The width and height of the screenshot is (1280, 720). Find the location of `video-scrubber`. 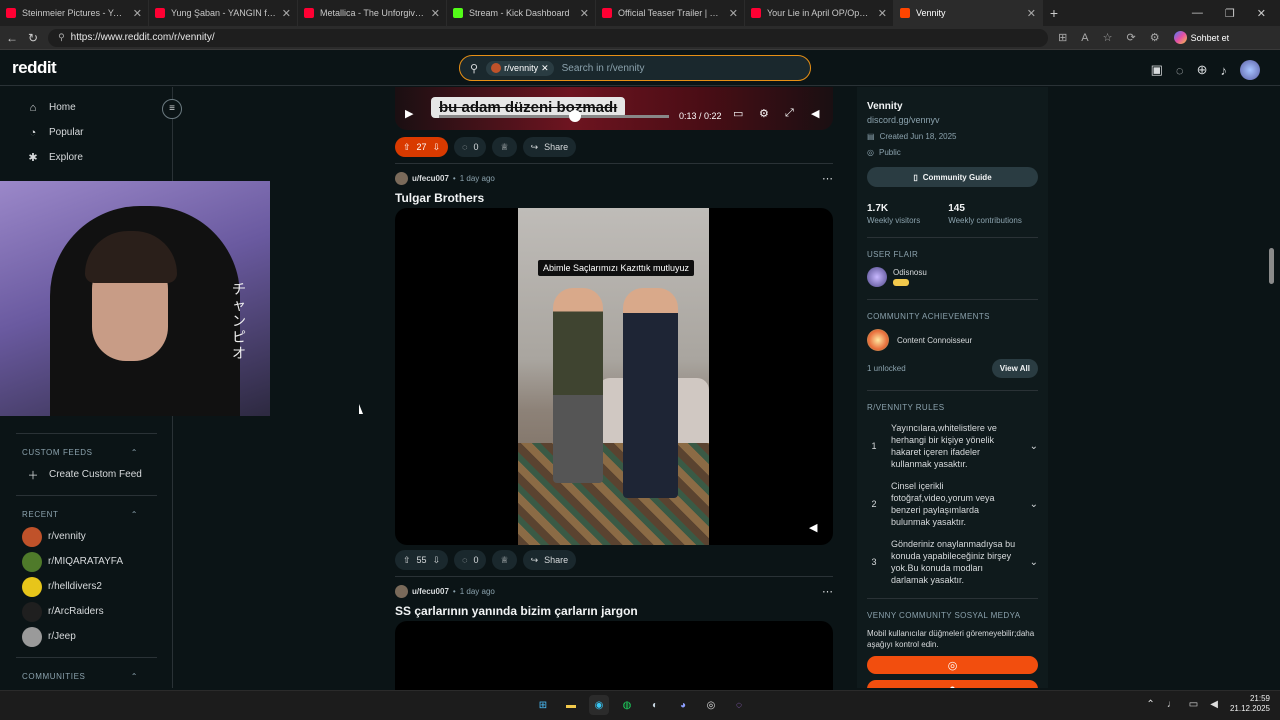

video-scrubber is located at coordinates (554, 116).